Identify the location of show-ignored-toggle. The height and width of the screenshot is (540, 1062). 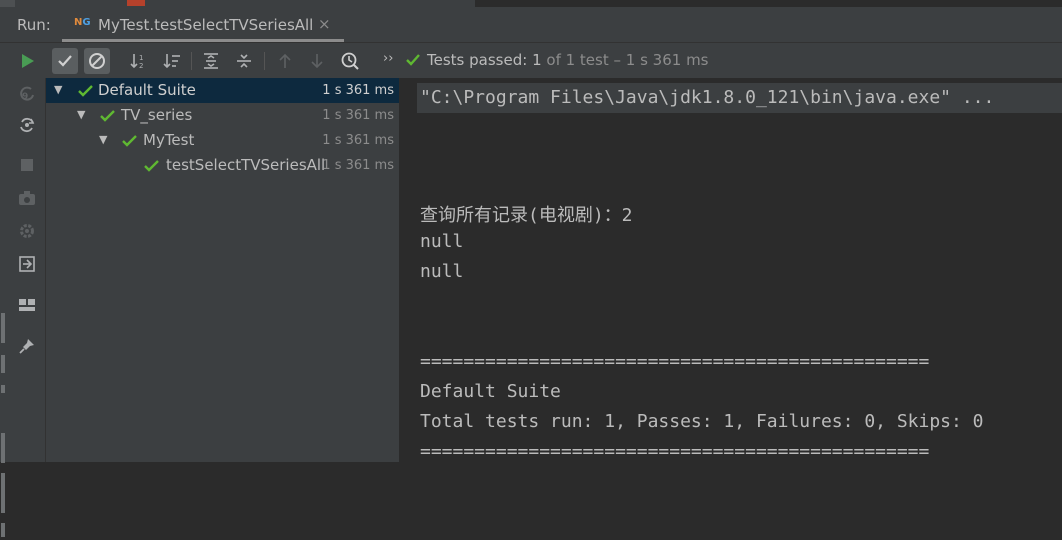
(97, 61).